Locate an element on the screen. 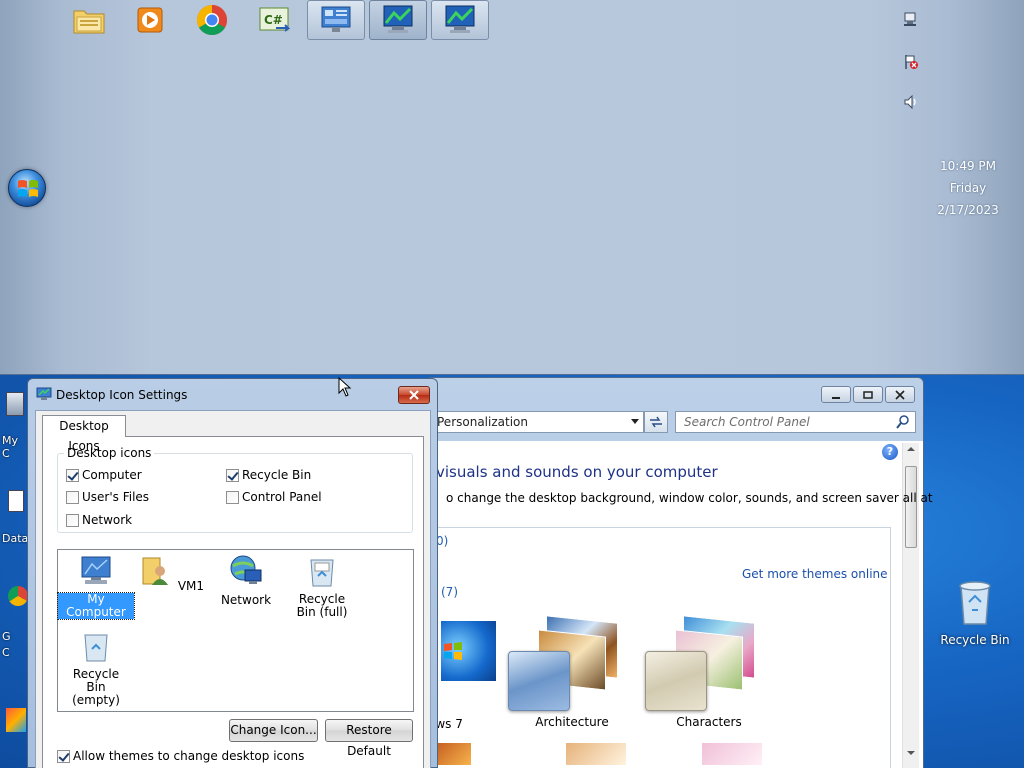 This screenshot has height=768, width=1024. help-icon: ? is located at coordinates (890, 452).